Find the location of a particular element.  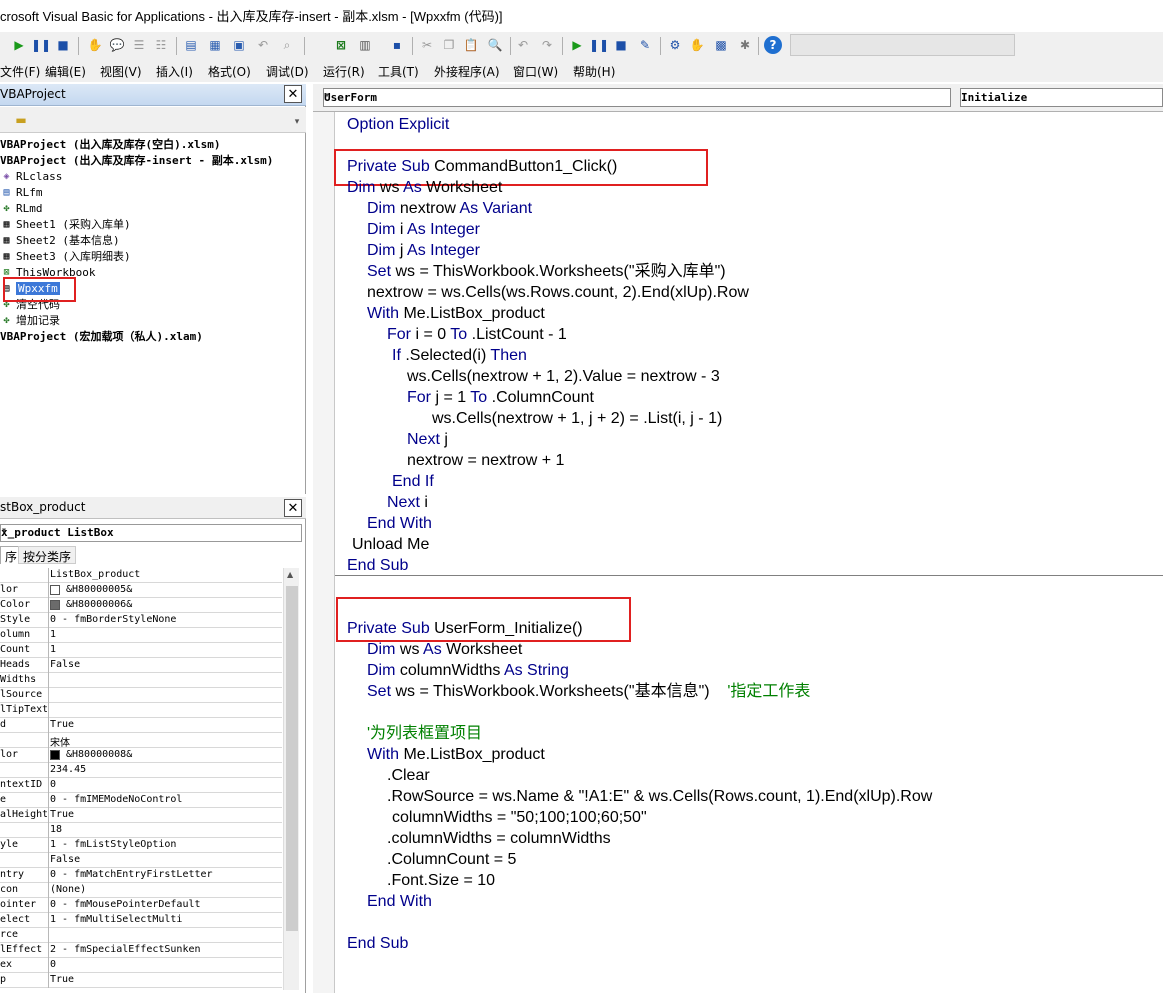

property-row: Style 0 - fmBorderStyleNone is located at coordinates (141, 620).